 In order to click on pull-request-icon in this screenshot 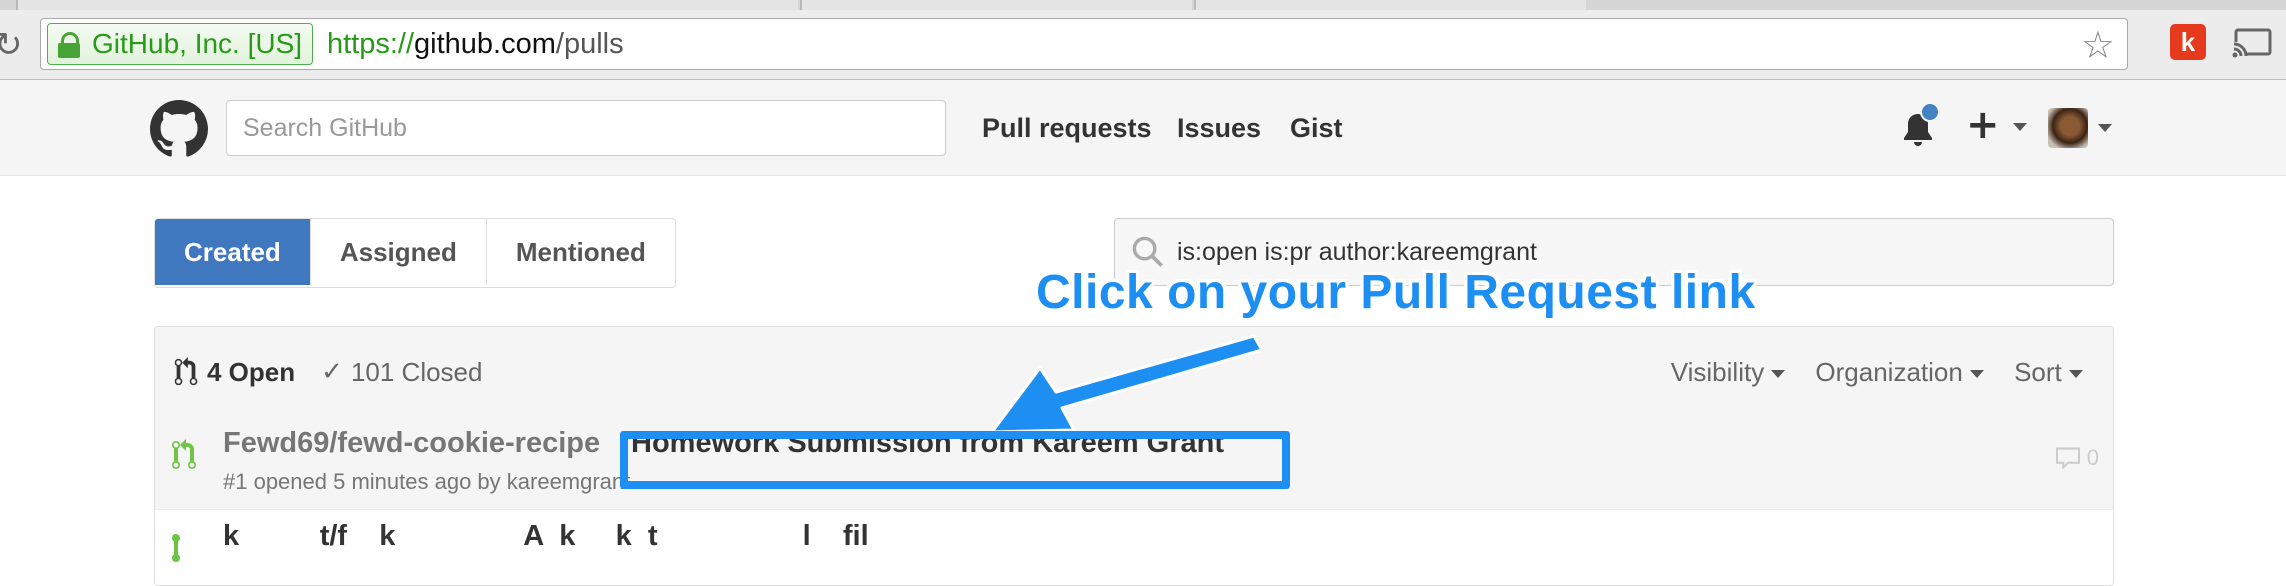, I will do `click(186, 371)`.